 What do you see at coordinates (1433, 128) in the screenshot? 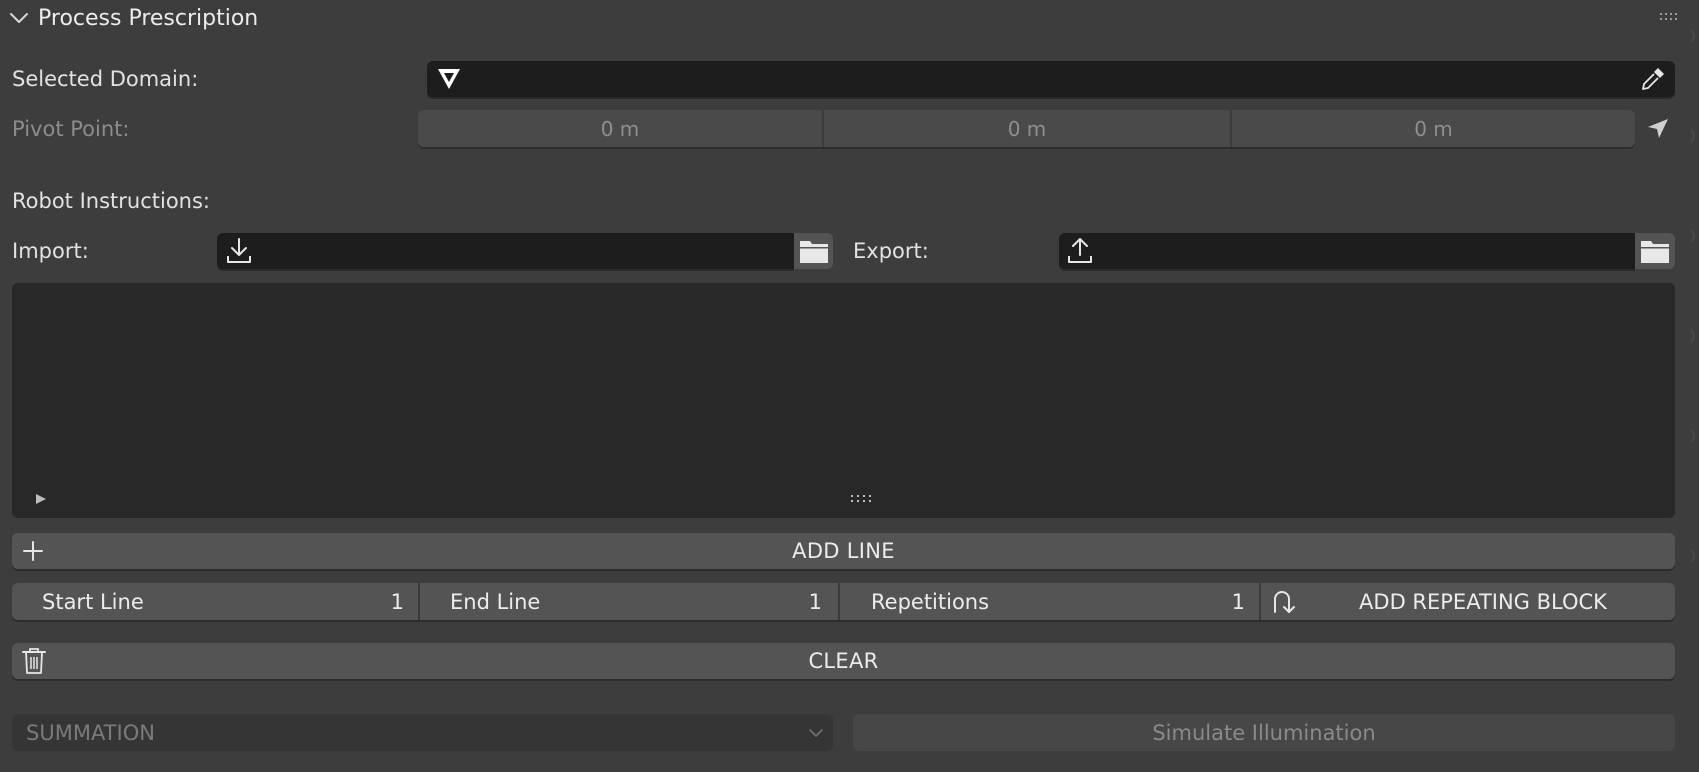
I see `pivot-z-field: 0 m` at bounding box center [1433, 128].